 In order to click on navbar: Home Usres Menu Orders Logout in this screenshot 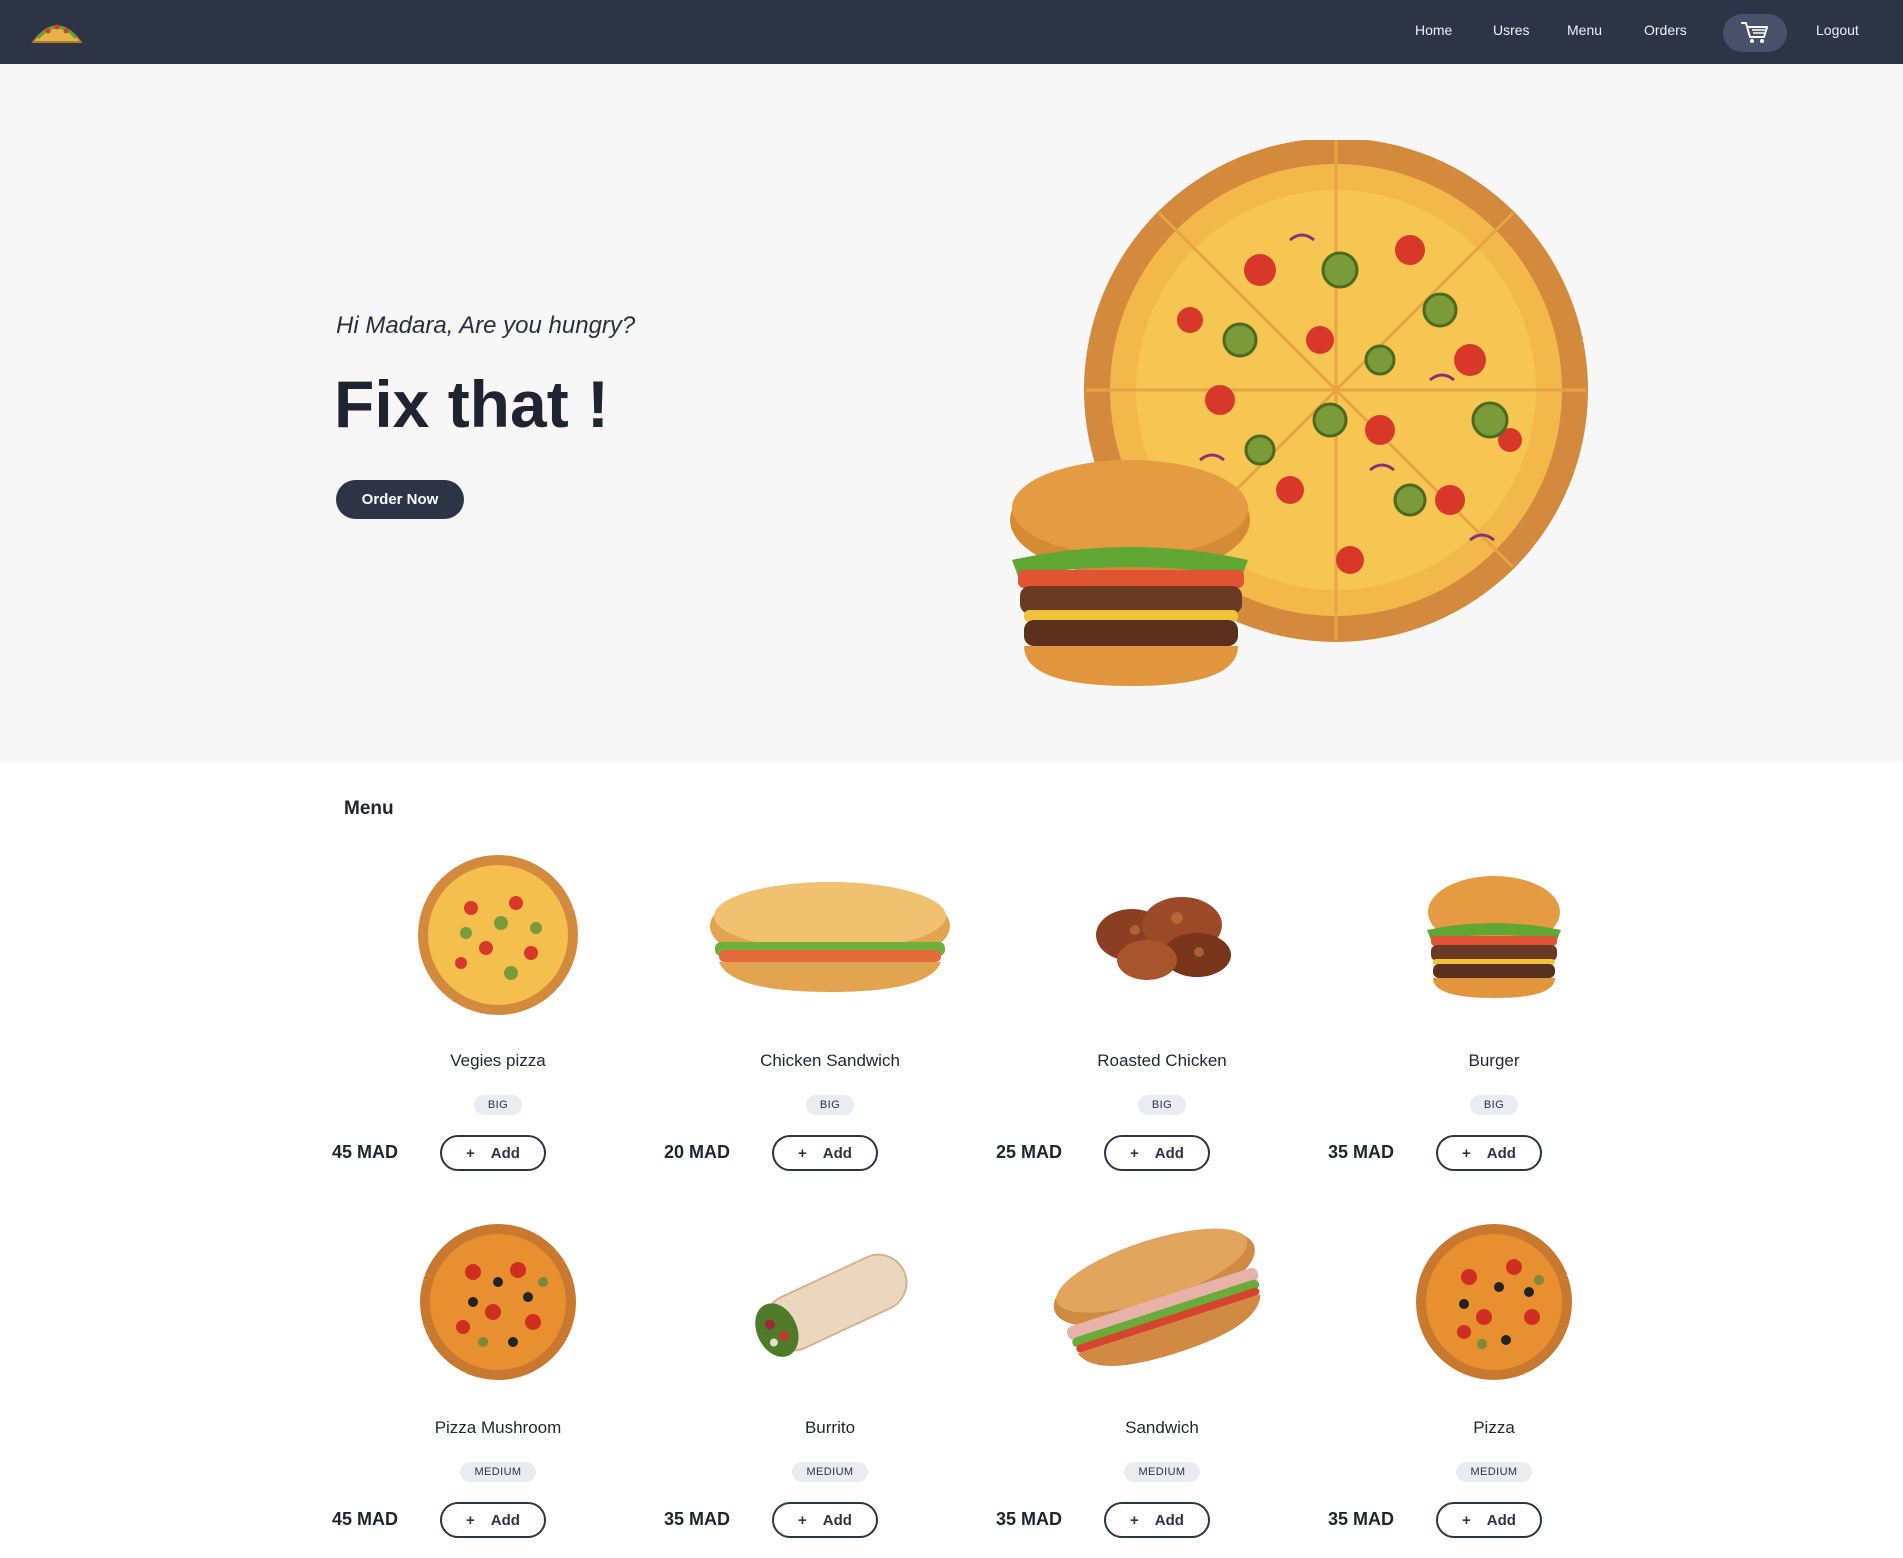, I will do `click(951, 32)`.